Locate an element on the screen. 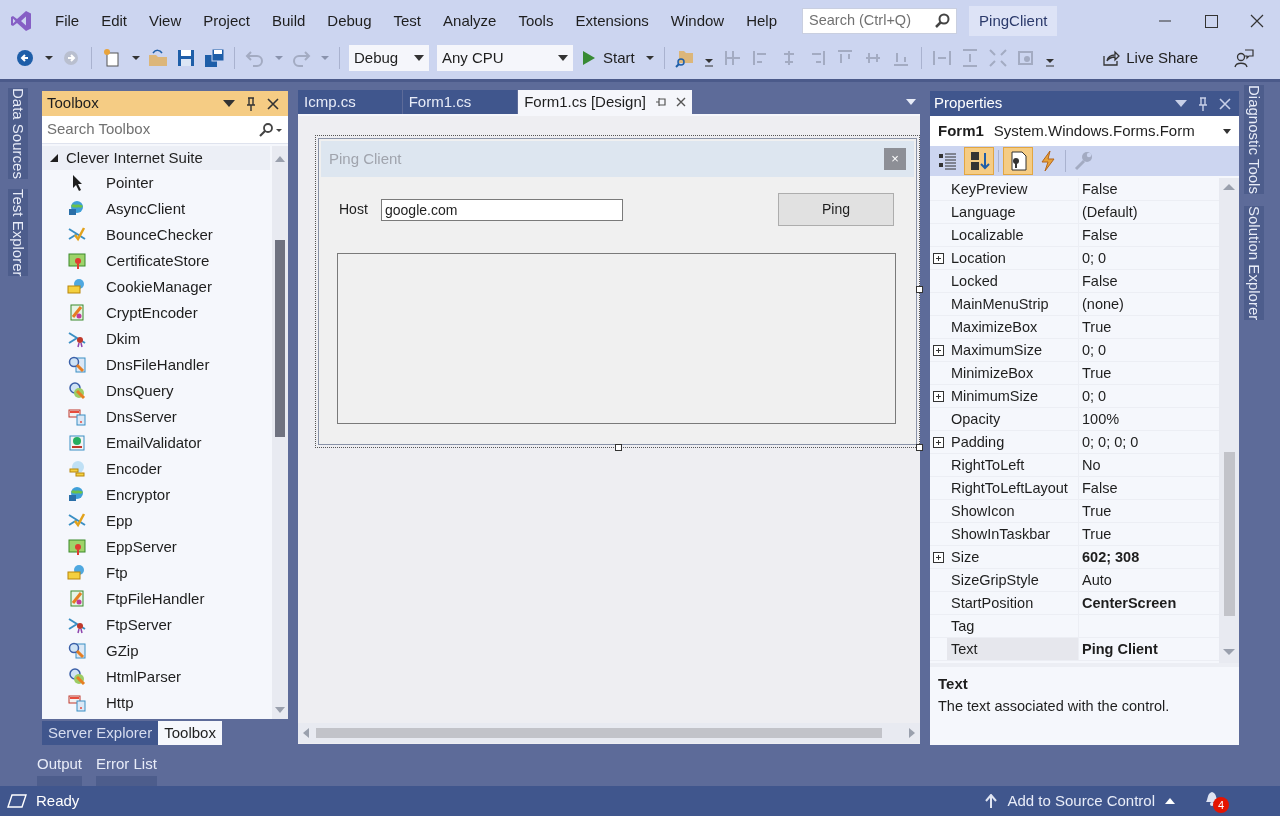 The image size is (1280, 816). menu-item: Analyze is located at coordinates (470, 21).